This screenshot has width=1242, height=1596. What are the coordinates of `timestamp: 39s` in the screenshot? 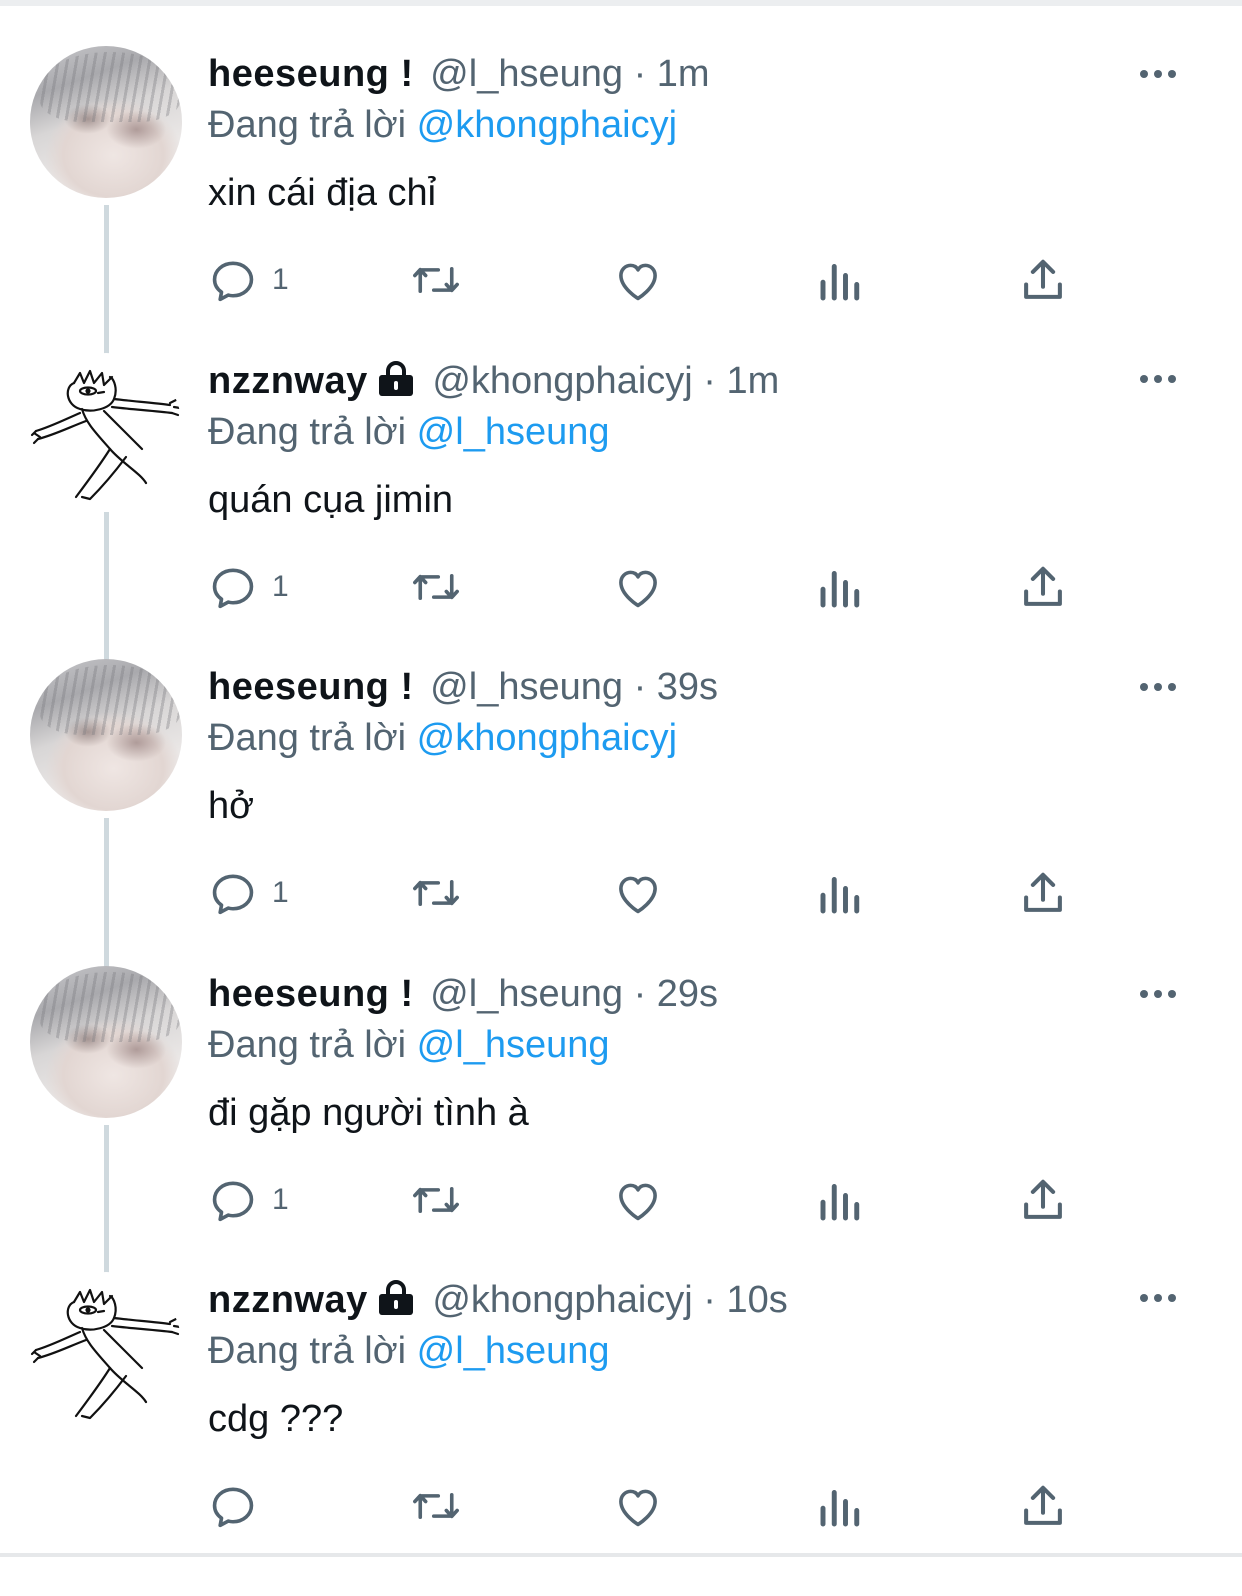 It's located at (687, 687).